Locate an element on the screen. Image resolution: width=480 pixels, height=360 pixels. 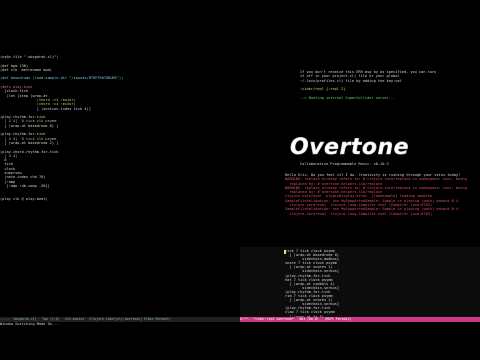
text-cursor is located at coordinates (285, 252).